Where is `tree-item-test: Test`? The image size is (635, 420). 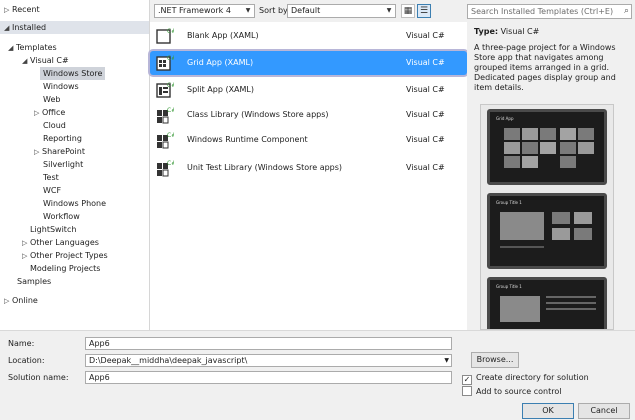
tree-item-test: Test is located at coordinates (51, 177).